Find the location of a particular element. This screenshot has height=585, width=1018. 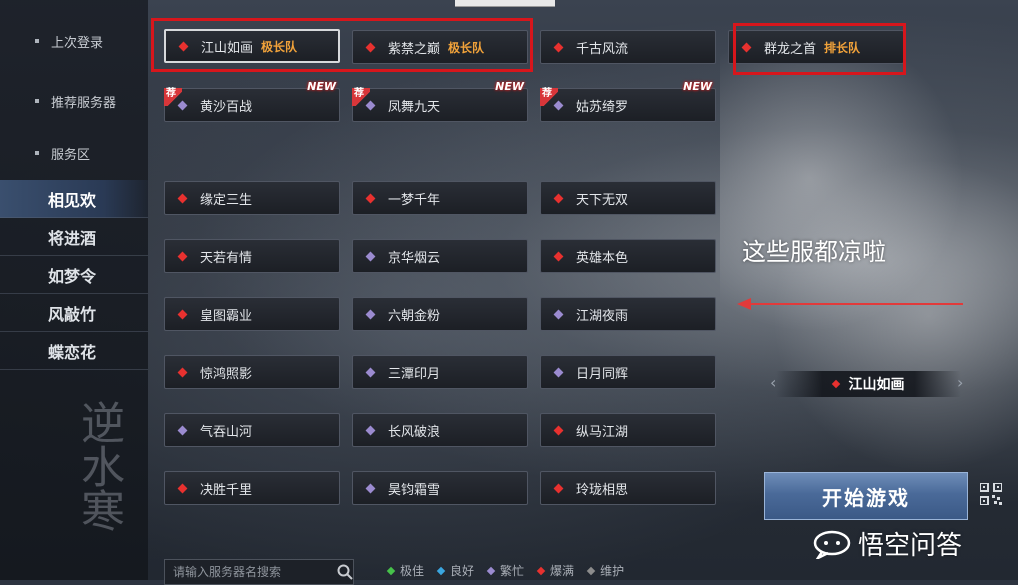

server-name: 天若有情 is located at coordinates (226, 258).